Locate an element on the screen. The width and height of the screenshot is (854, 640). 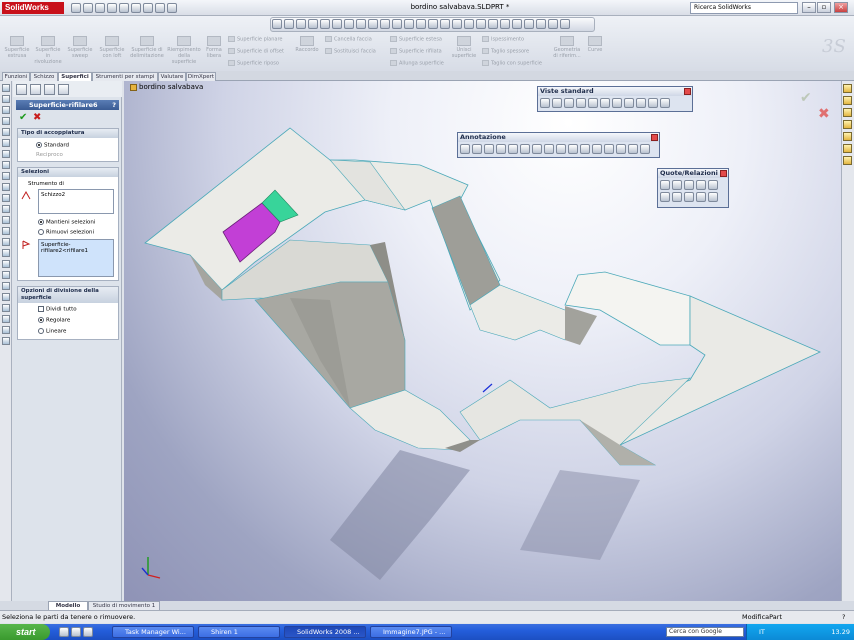
plane-icon is located at coordinates (529, 24).